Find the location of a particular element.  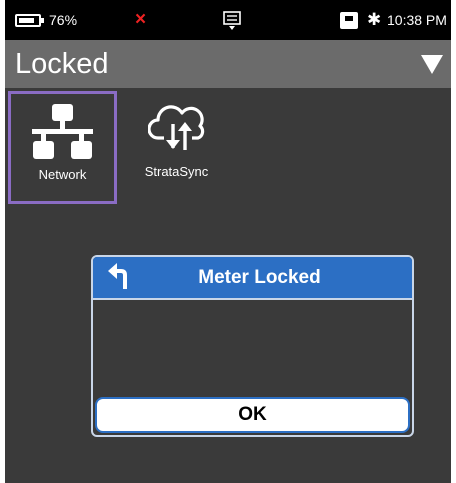

app-network: Network is located at coordinates (62, 147).